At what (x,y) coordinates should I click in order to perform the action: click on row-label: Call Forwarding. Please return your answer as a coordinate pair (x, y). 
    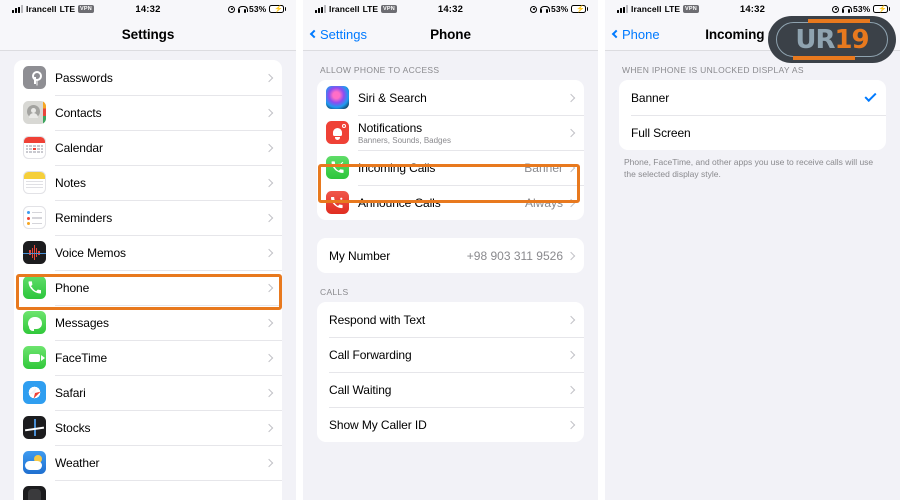
    Looking at the image, I should click on (370, 354).